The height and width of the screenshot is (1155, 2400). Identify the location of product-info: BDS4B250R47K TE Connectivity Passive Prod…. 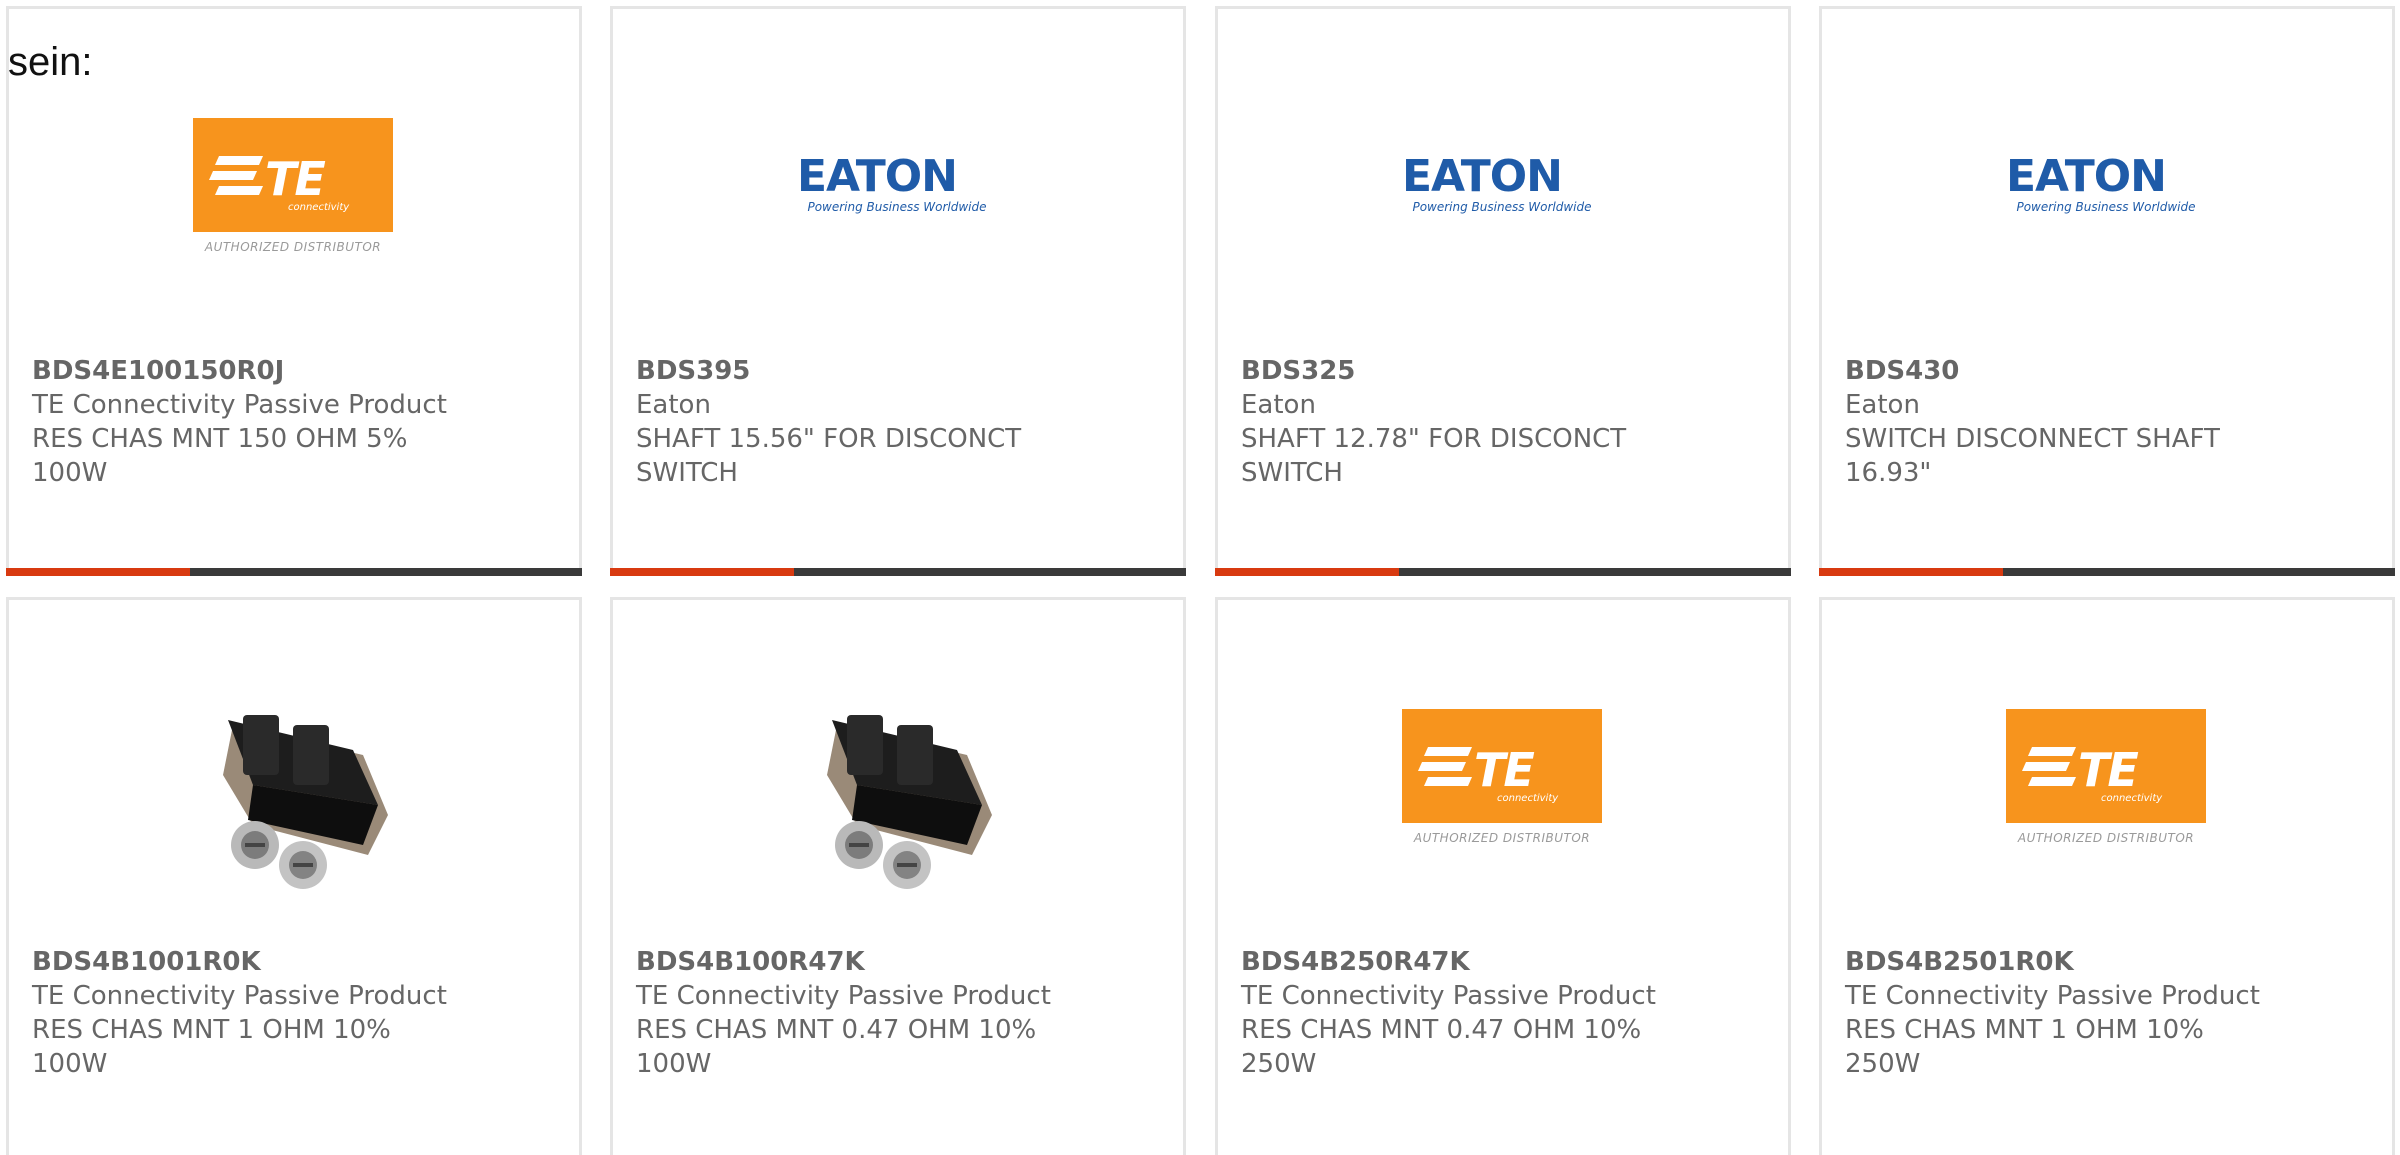
(1481, 1013).